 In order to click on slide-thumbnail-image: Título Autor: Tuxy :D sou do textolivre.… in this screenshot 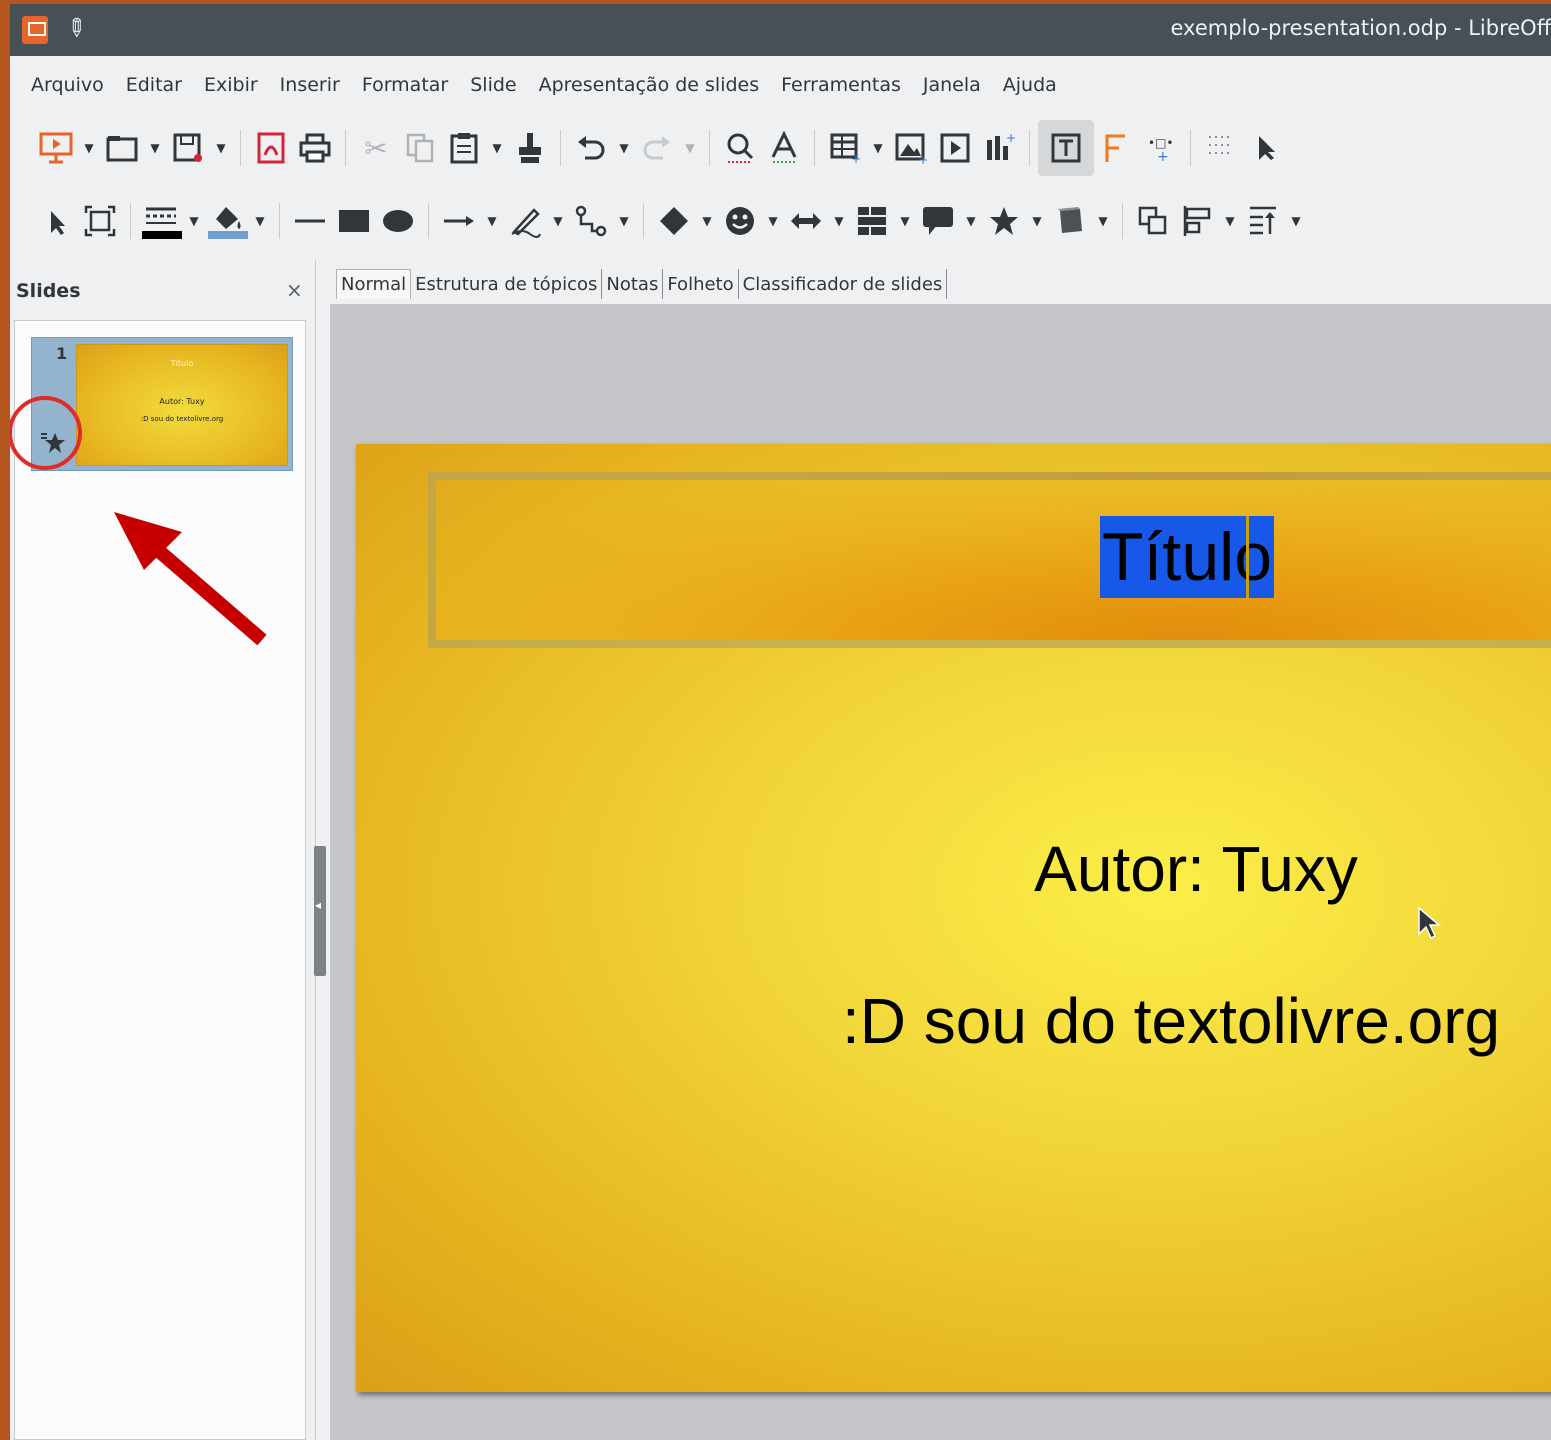, I will do `click(182, 405)`.